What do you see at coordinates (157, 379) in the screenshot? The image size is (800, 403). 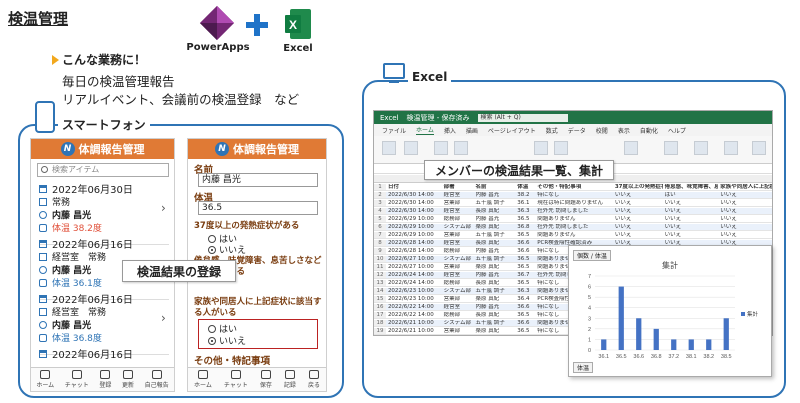 I see `nav-self-report: 自己報告` at bounding box center [157, 379].